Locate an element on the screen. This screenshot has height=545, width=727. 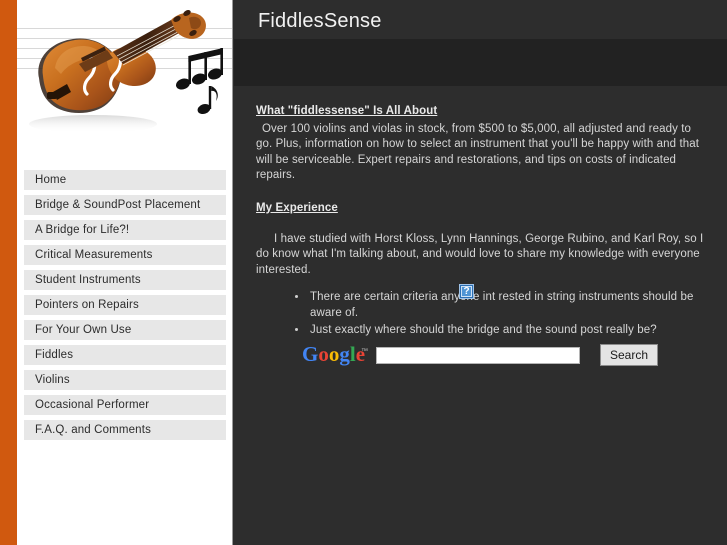
google-search-bar: Google ™ Search is located at coordinates (480, 355).